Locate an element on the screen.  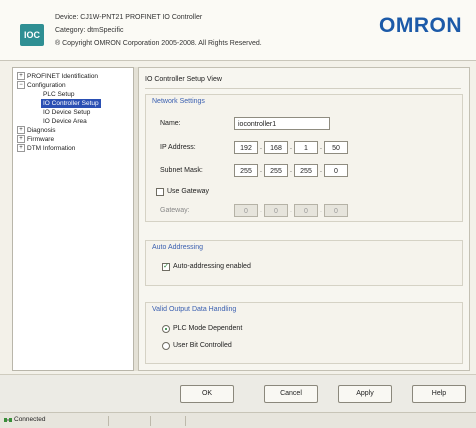
name-input: iocontroller1 is located at coordinates (282, 123).